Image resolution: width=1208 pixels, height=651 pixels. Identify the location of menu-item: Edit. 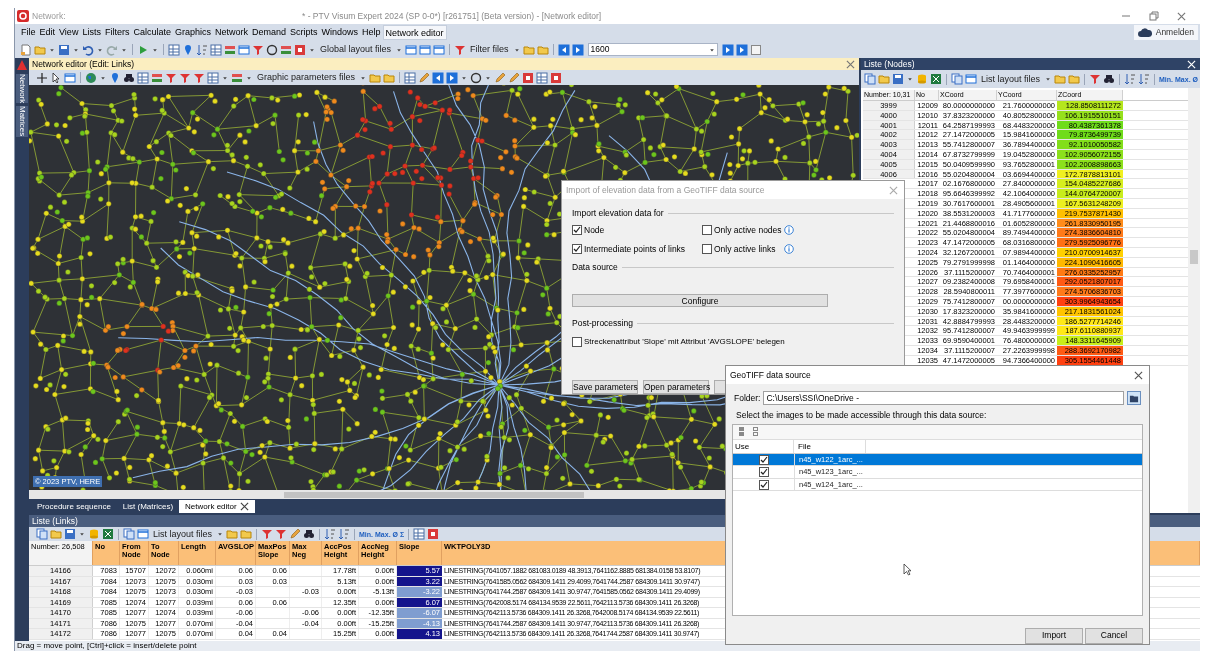
(47, 32).